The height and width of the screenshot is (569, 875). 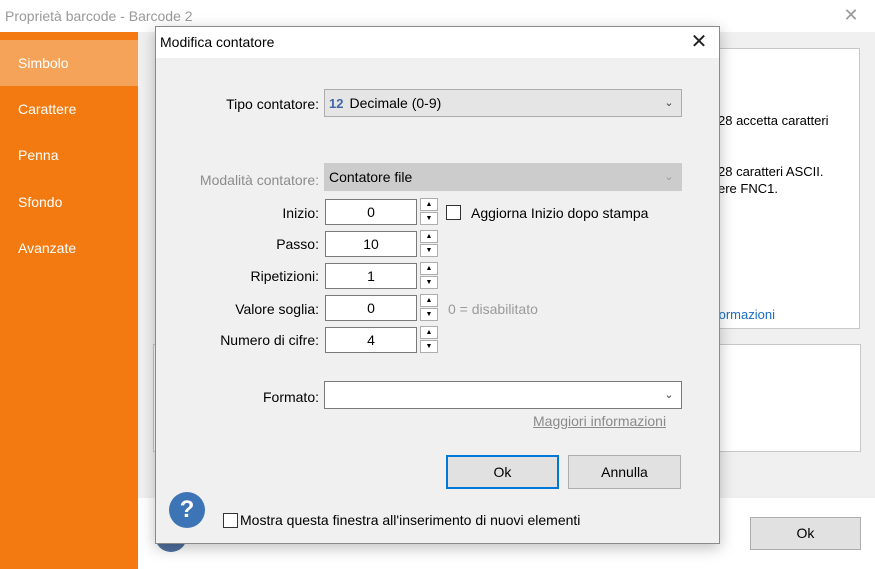 I want to click on valore-soglia-label: Valore soglia:, so click(x=277, y=309).